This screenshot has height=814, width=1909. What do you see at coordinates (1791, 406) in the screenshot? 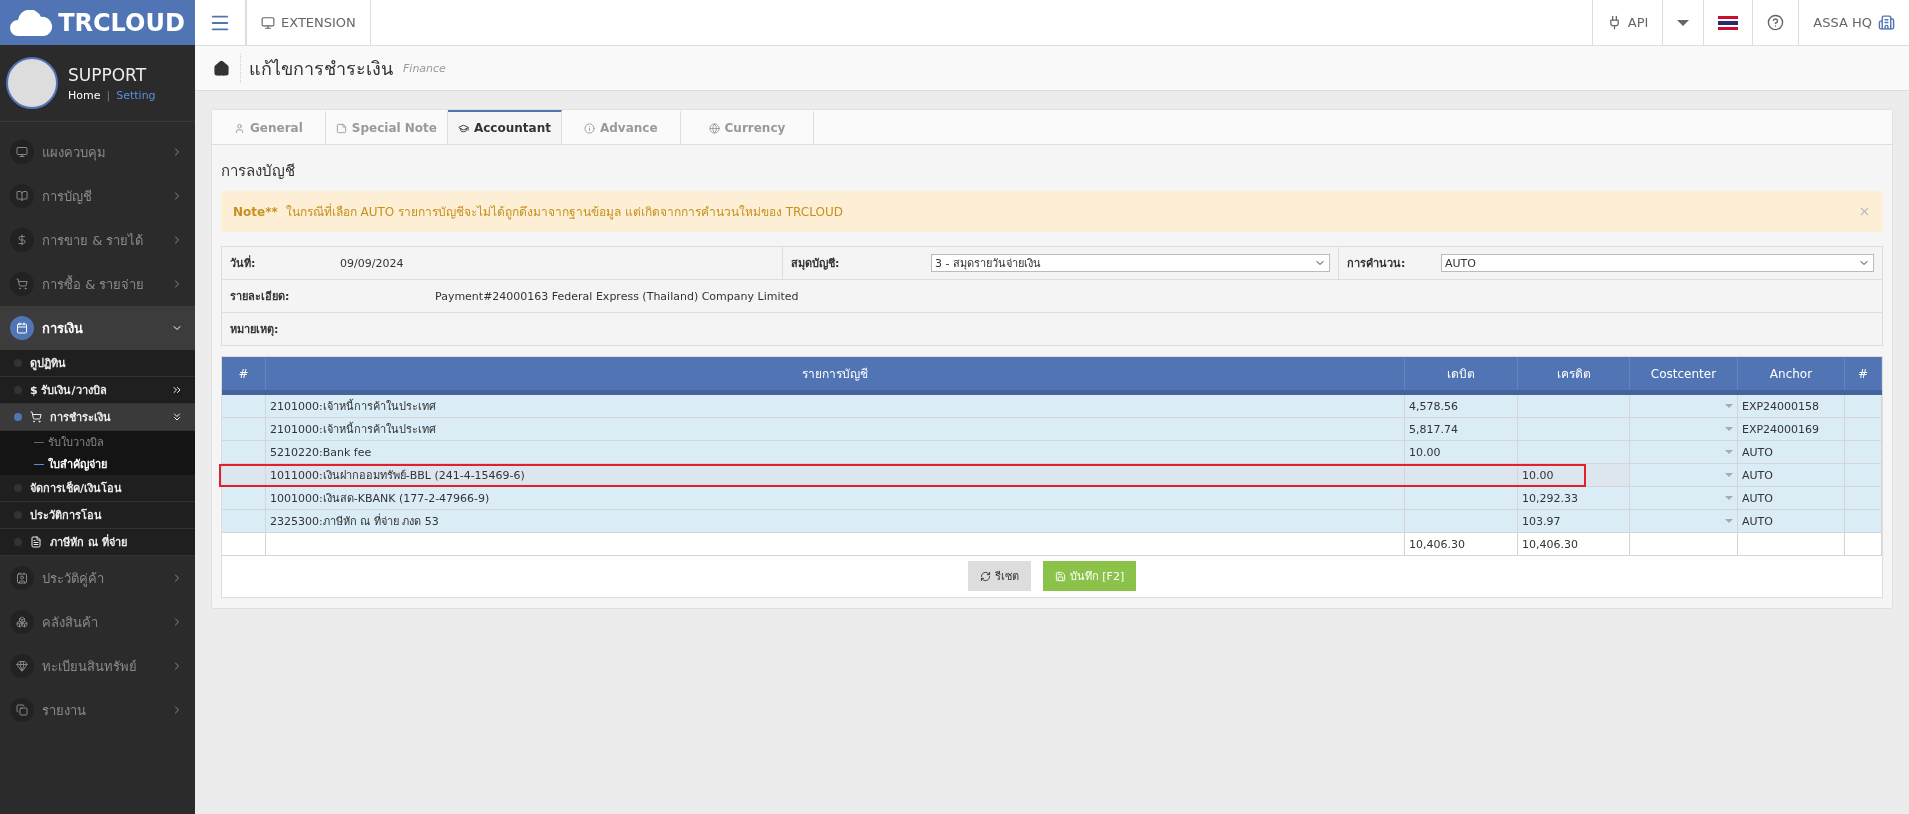
I see `table-cell: EXP24000158` at bounding box center [1791, 406].